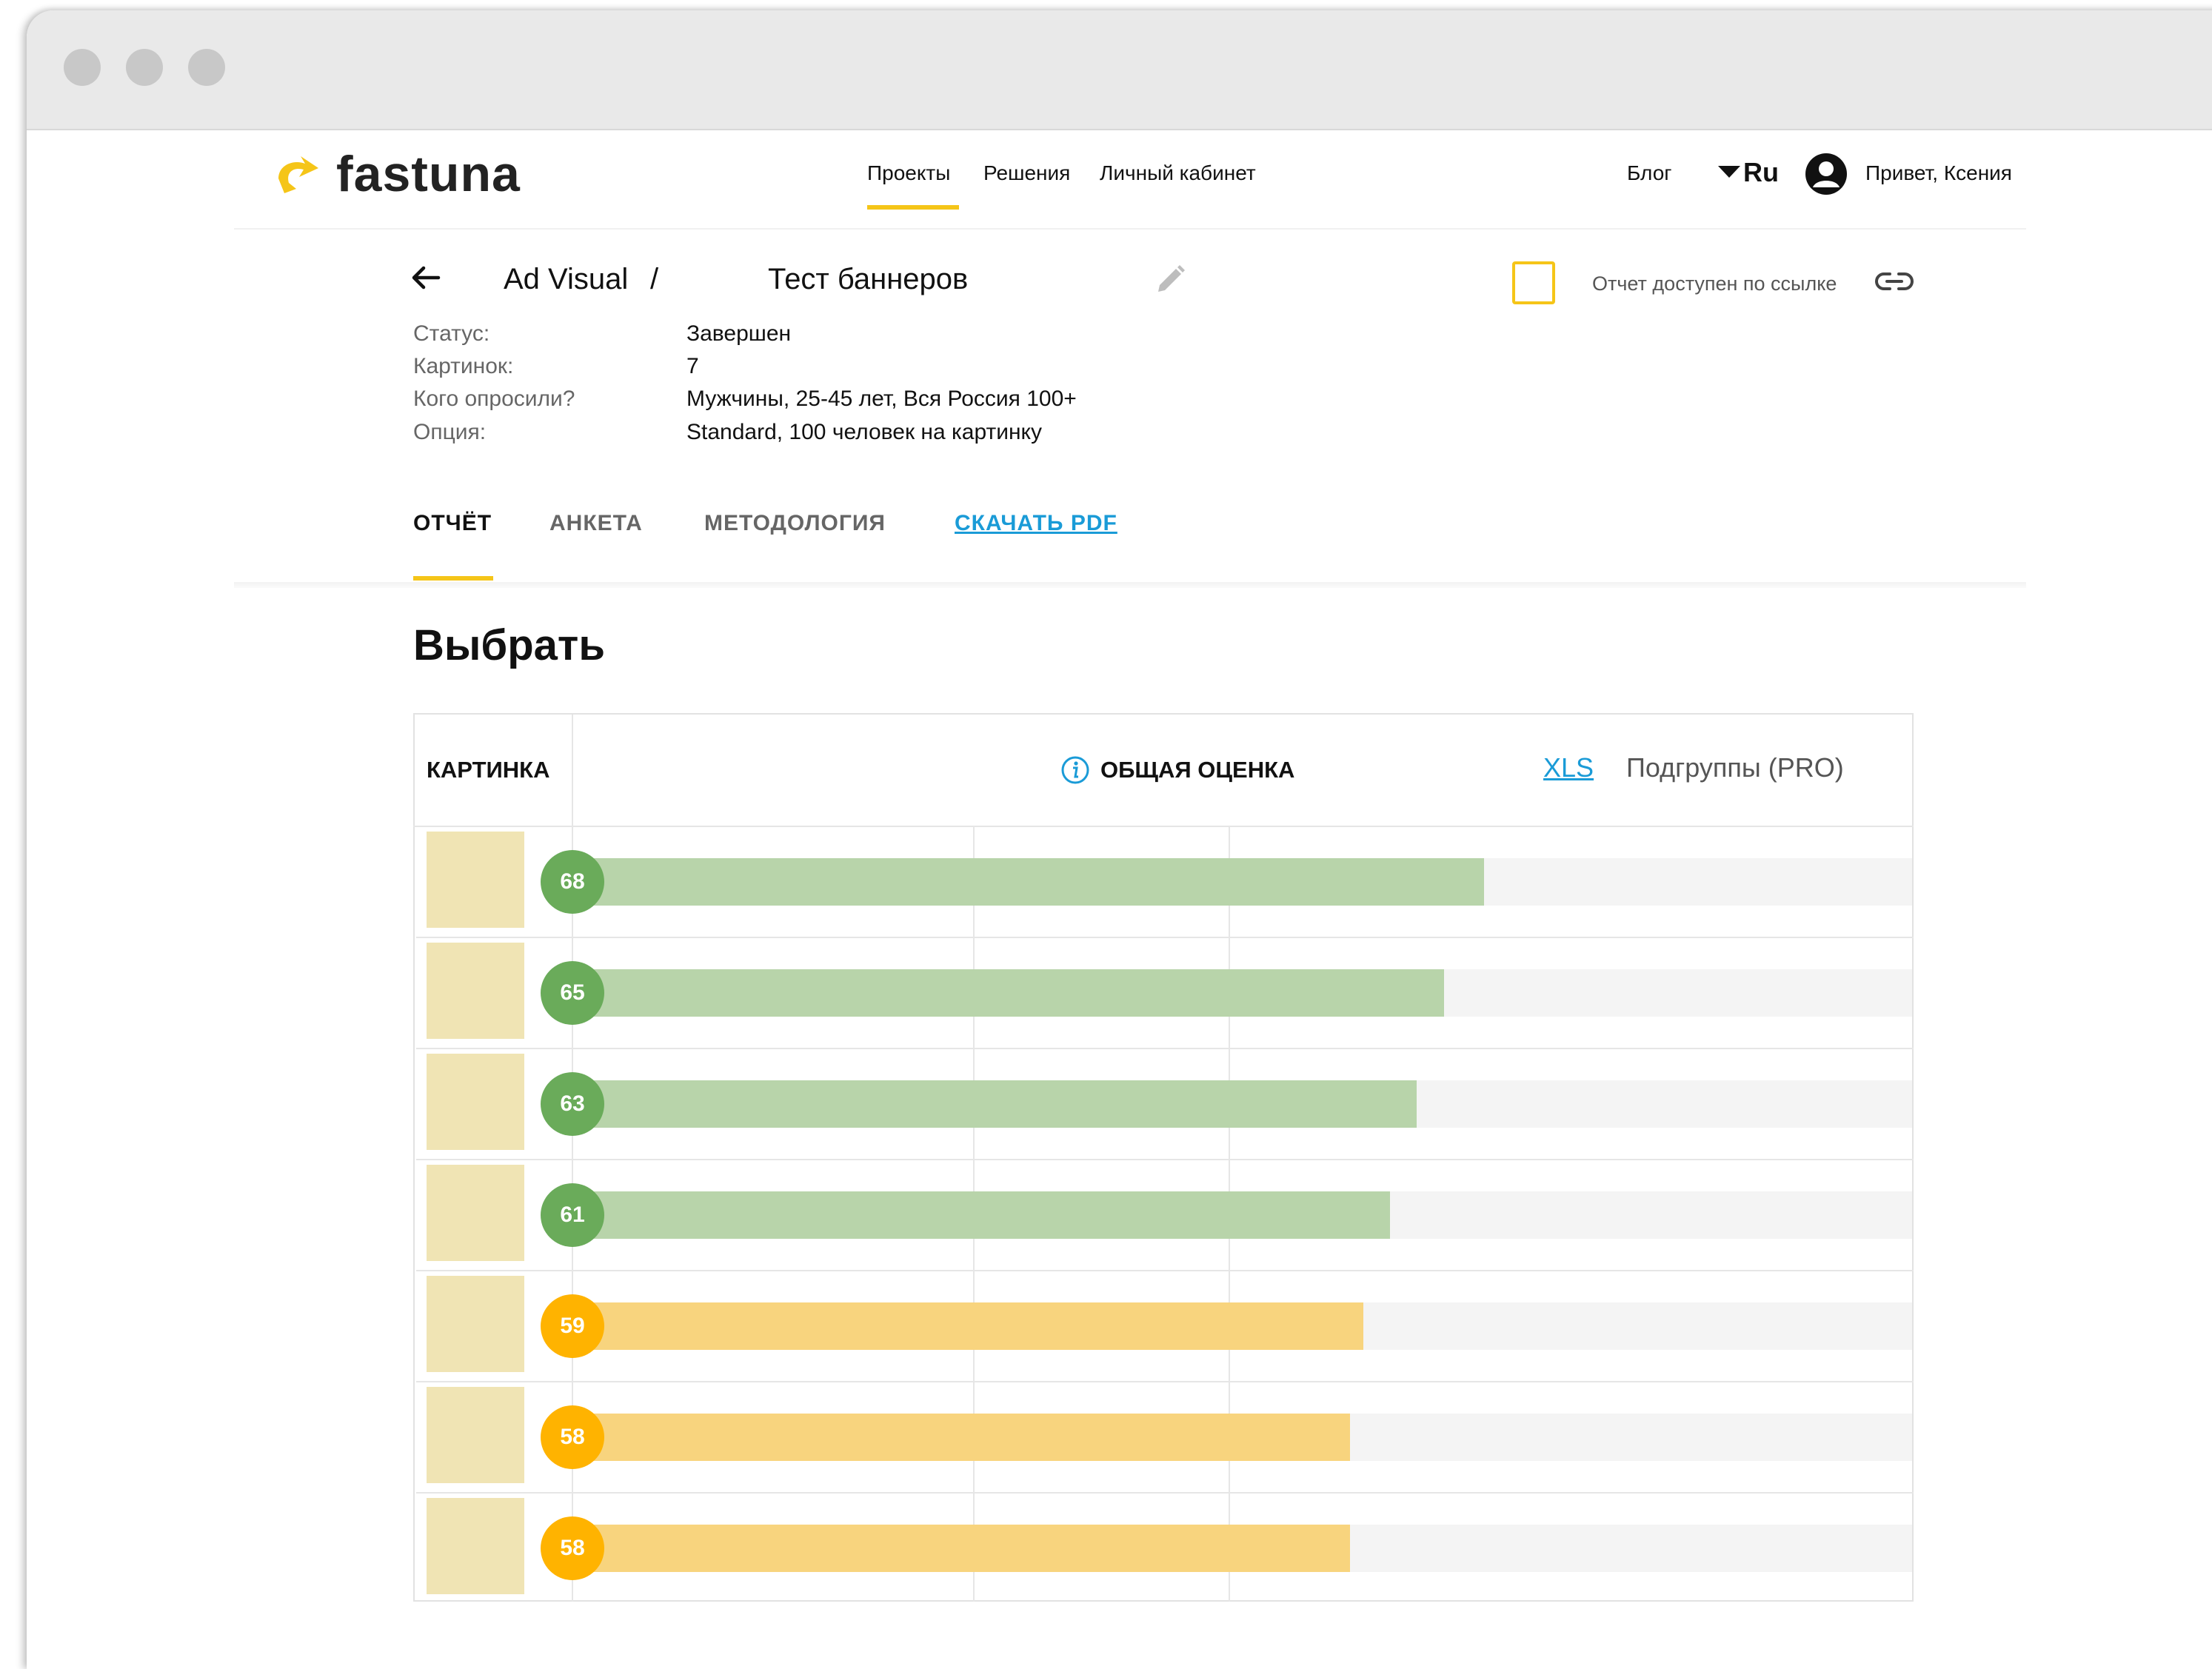 The width and height of the screenshot is (2212, 1669). What do you see at coordinates (1533, 282) in the screenshot?
I see `share-link-checkbox` at bounding box center [1533, 282].